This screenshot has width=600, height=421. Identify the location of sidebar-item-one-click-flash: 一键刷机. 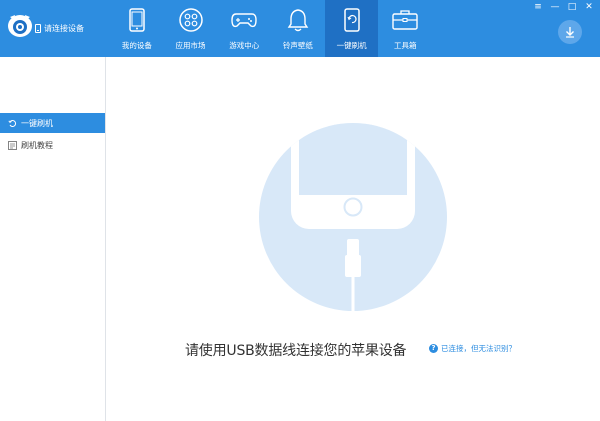
(52, 123).